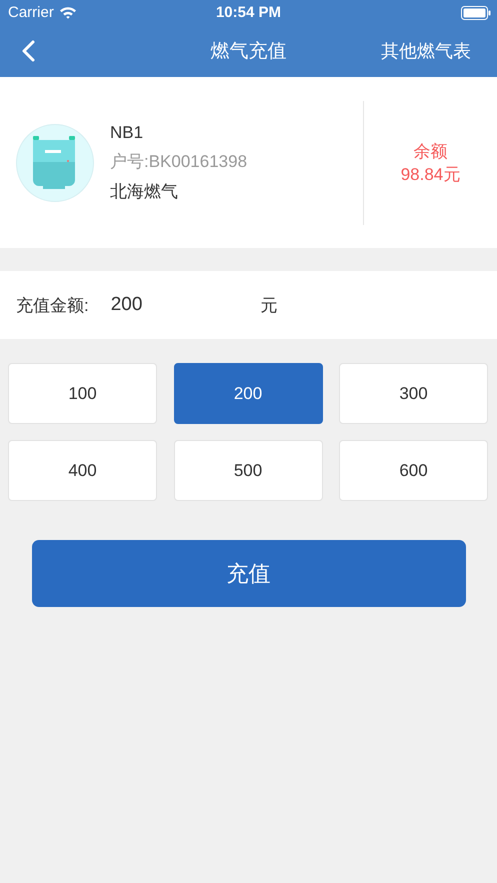 This screenshot has height=883, width=497. I want to click on account-number: 户号:BK00161398, so click(179, 161).